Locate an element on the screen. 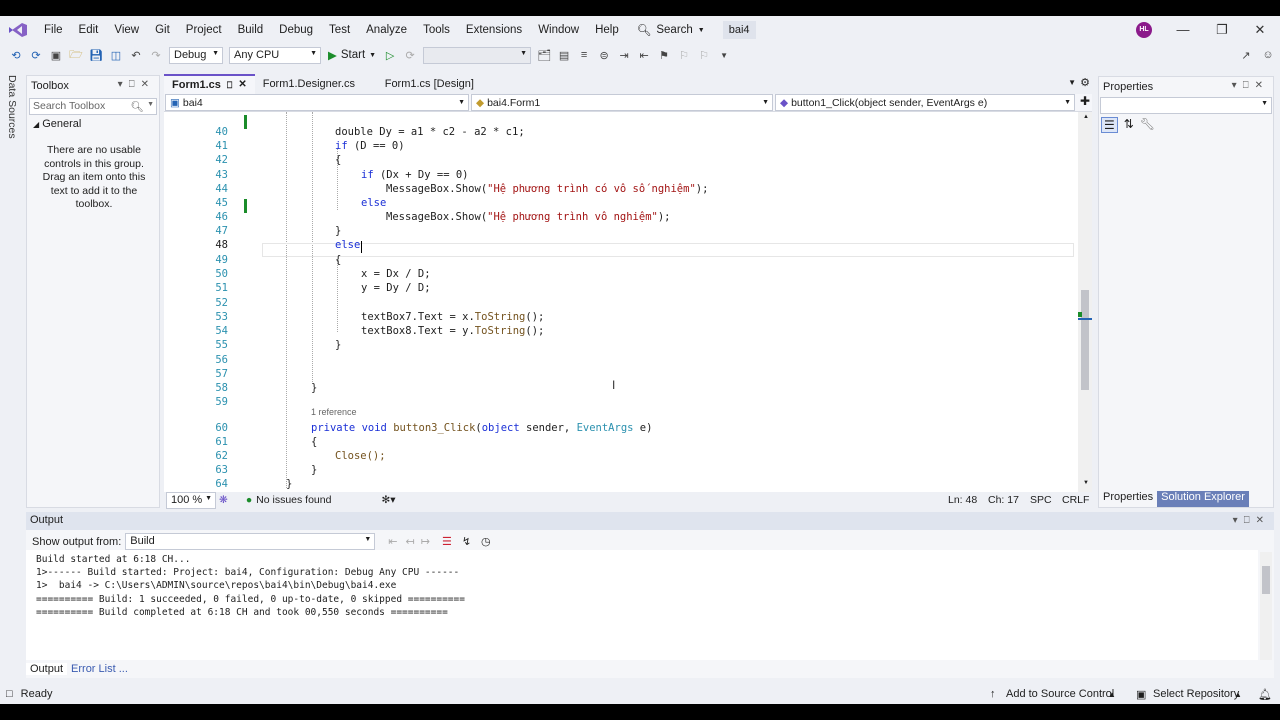  menu-analyze: Analyze is located at coordinates (386, 30).